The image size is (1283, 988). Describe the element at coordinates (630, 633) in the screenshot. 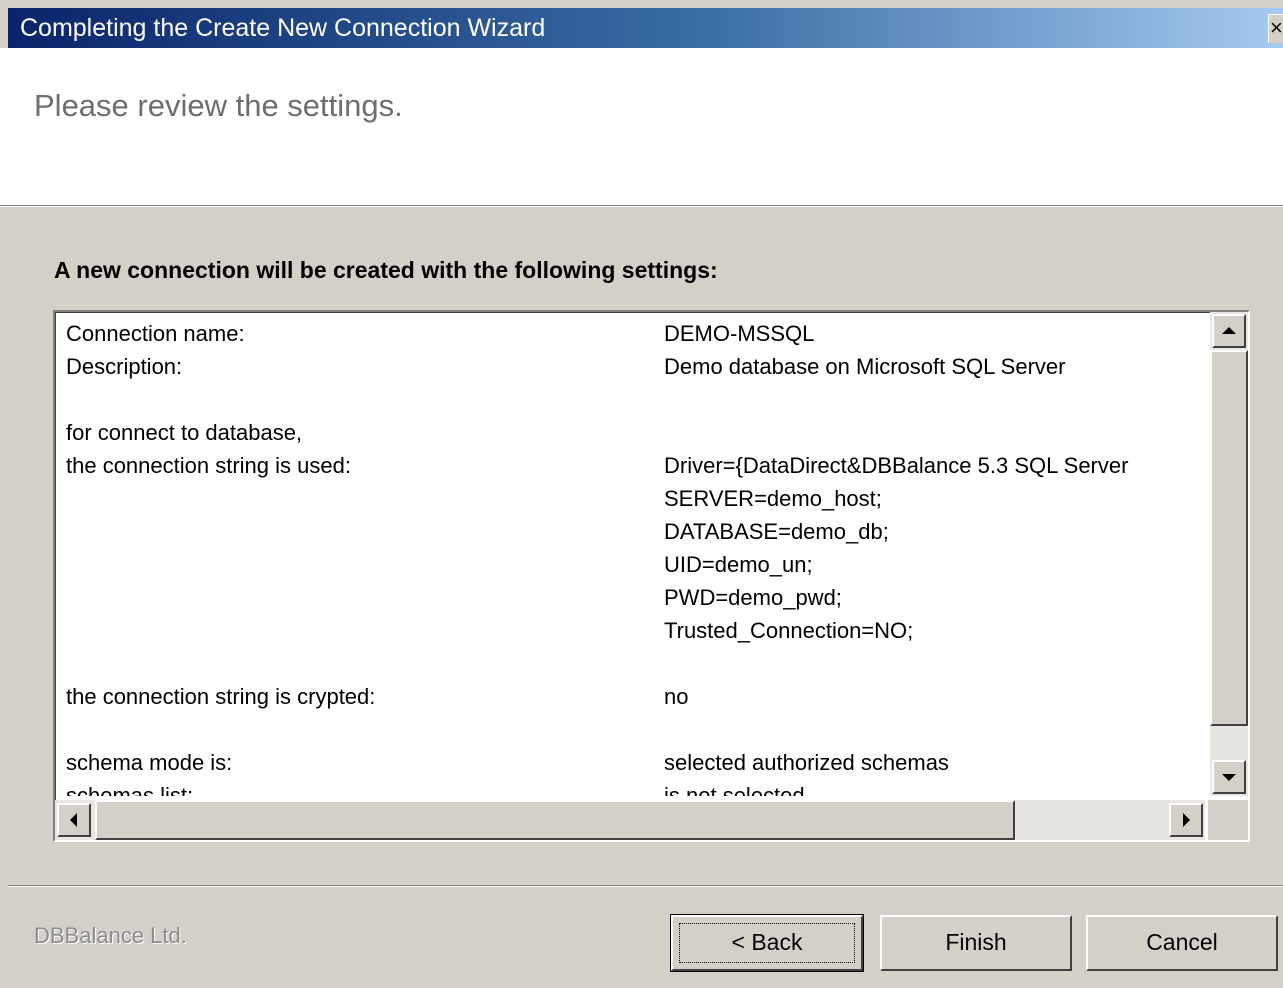

I see `list-row: Trusted_Connection=NO;` at that location.